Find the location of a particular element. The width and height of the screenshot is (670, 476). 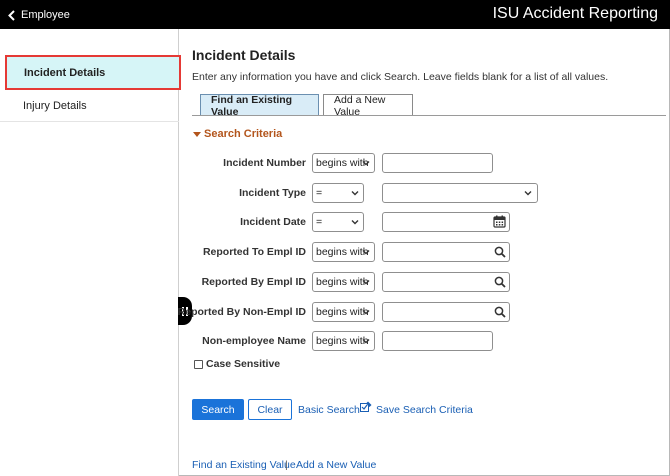

back-button-label: Employee is located at coordinates (45, 15).